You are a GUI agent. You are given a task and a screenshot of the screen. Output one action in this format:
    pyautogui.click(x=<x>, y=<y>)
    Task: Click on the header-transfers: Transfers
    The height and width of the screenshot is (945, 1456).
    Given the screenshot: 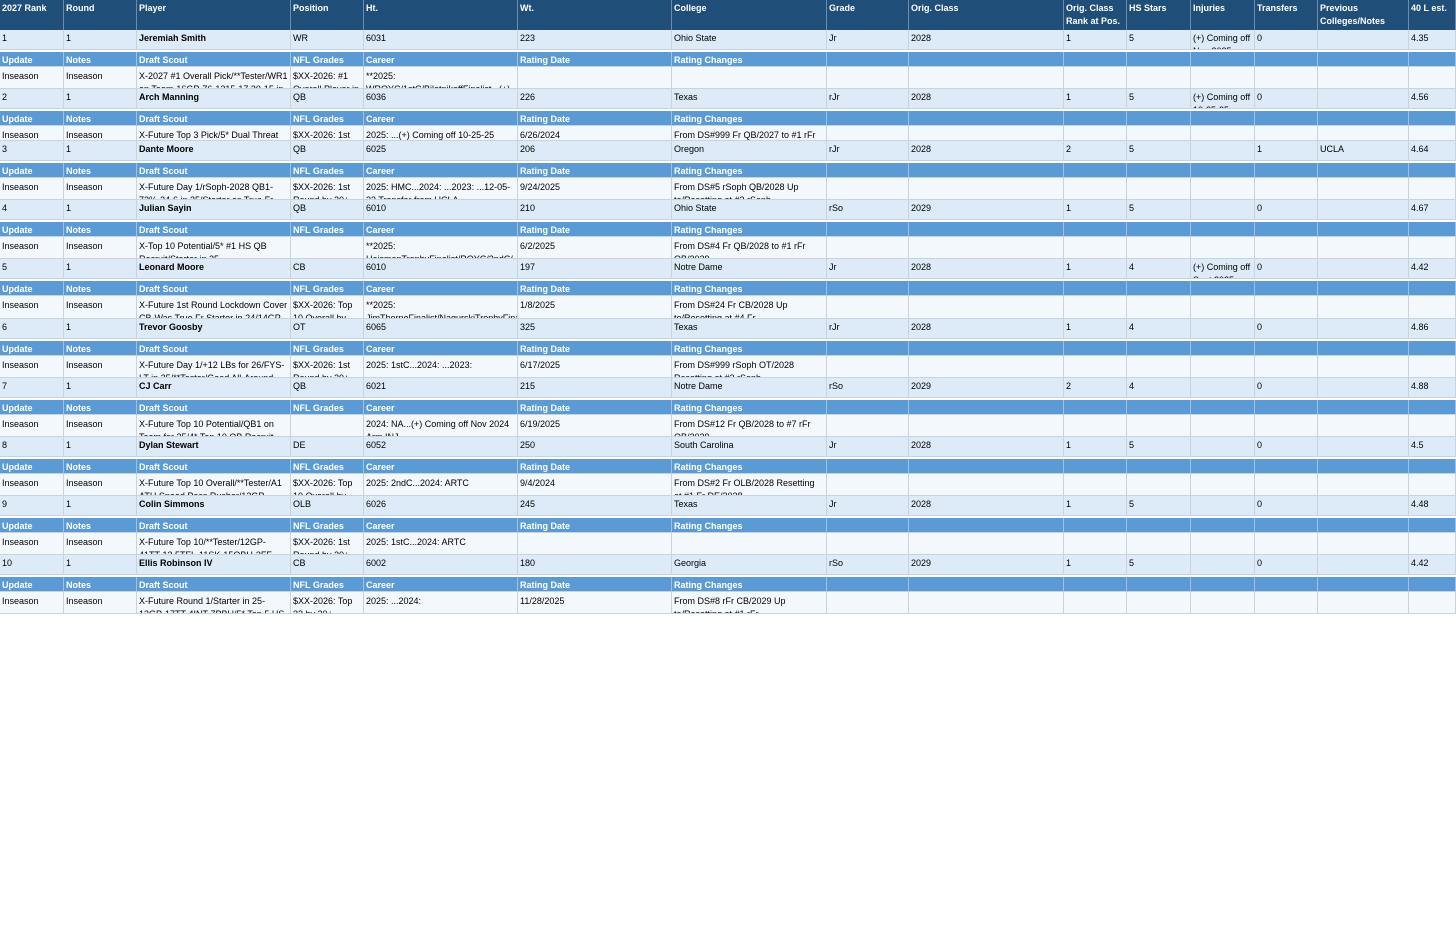 What is the action you would take?
    pyautogui.click(x=1286, y=15)
    